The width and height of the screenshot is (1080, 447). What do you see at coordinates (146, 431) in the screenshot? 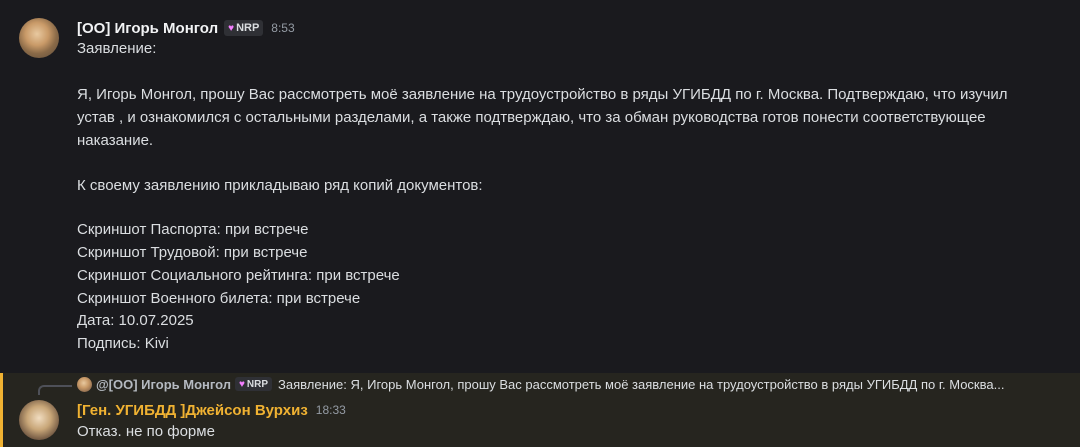
I see `message-text: Отказ. не по форме` at bounding box center [146, 431].